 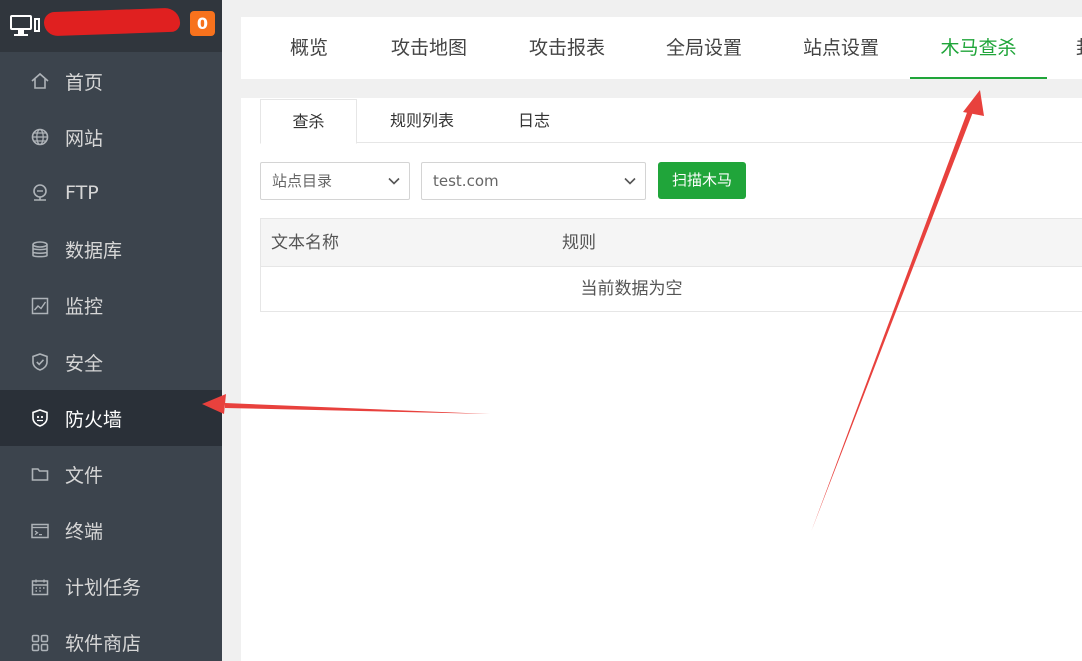 I want to click on column-header-file-name: 文本名称, so click(x=305, y=243).